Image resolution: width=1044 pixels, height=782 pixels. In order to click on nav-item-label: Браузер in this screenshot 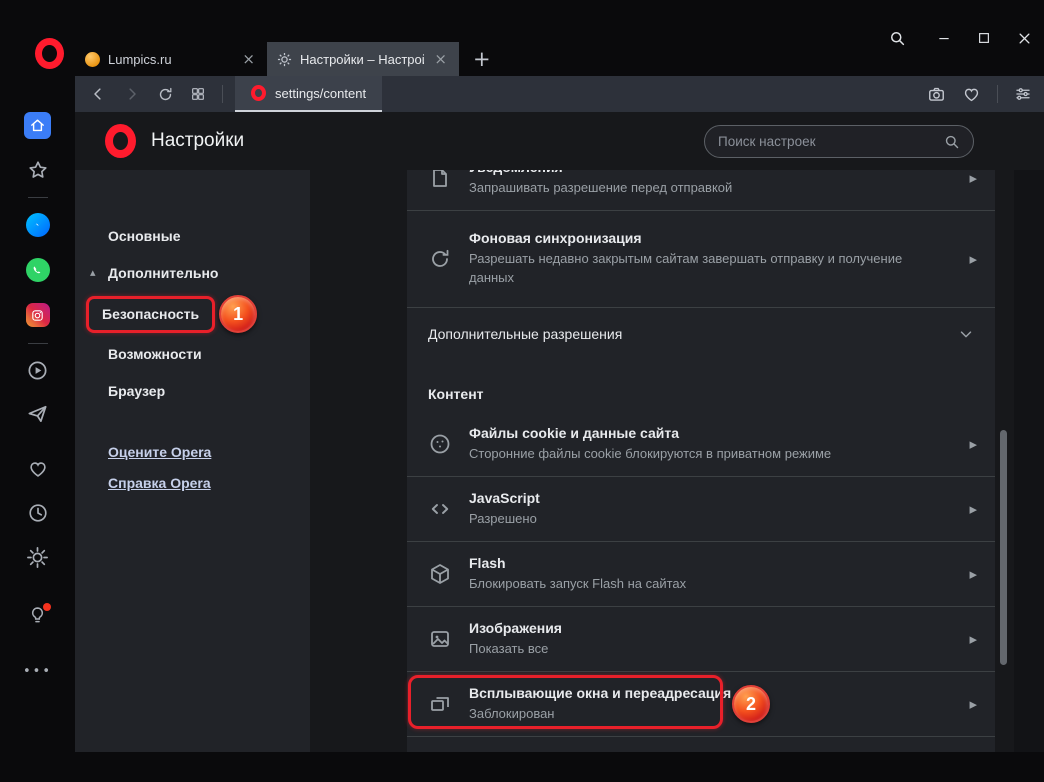, I will do `click(137, 391)`.